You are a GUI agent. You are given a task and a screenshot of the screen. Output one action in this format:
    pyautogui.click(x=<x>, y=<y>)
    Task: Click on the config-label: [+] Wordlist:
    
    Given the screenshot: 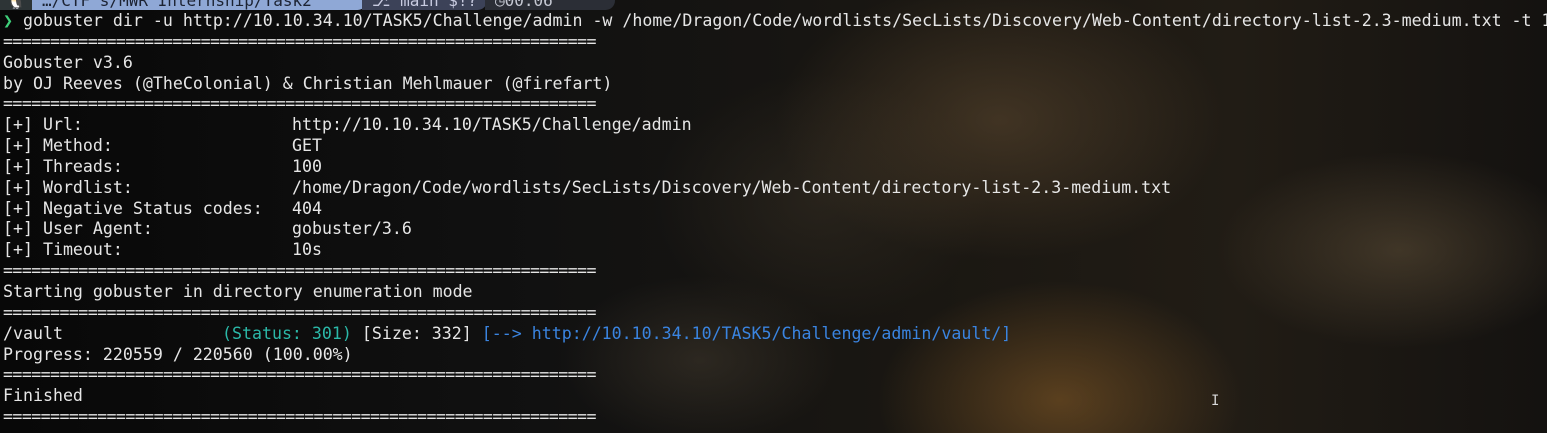 What is the action you would take?
    pyautogui.click(x=68, y=187)
    